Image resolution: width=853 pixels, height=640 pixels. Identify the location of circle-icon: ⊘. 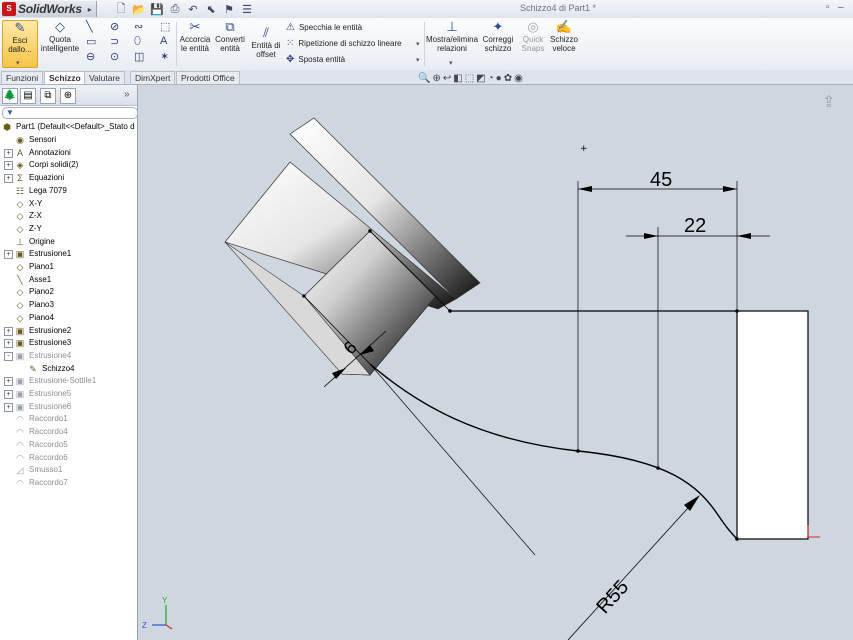
(114, 26).